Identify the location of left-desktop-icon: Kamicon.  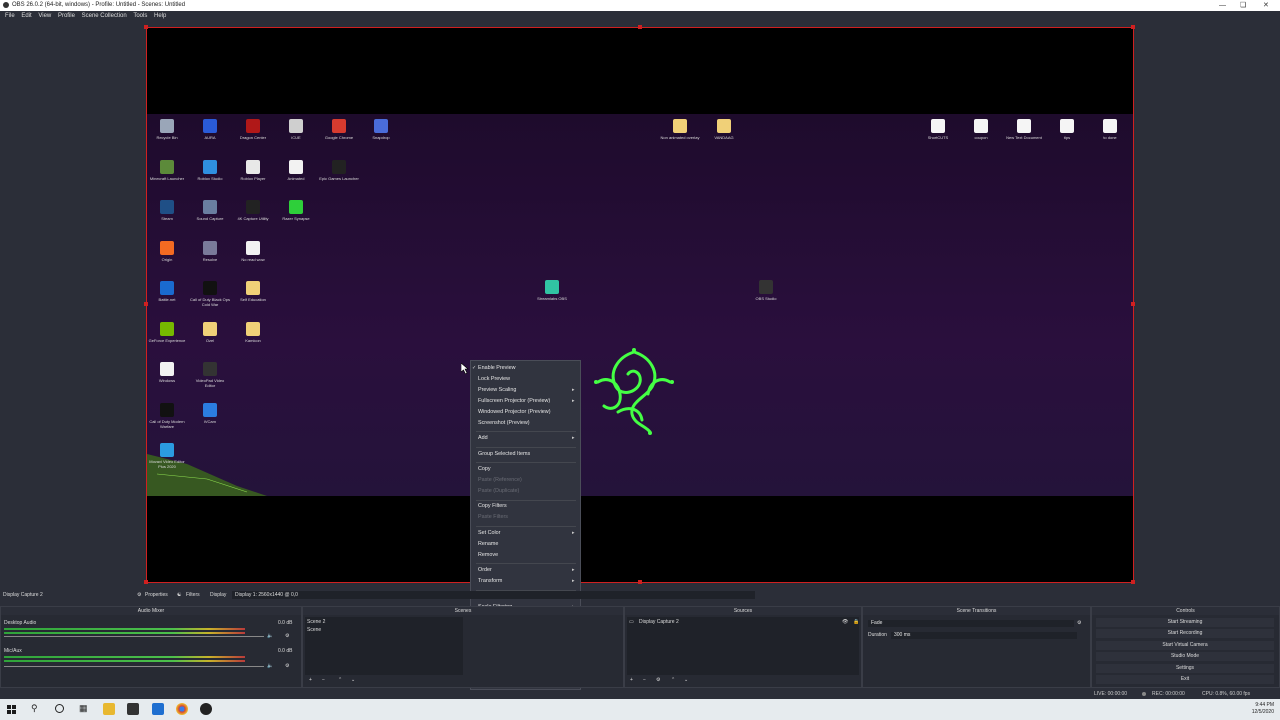
(253, 332).